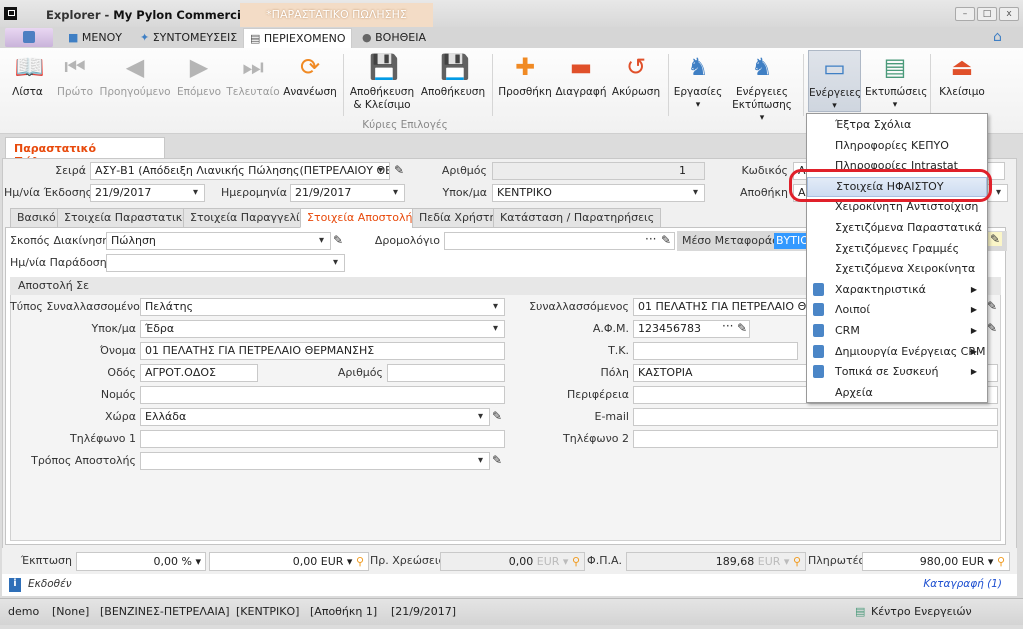 This screenshot has height=629, width=1023. I want to click on ribbon-button-10: ↺ Ακύρωση, so click(636, 81).